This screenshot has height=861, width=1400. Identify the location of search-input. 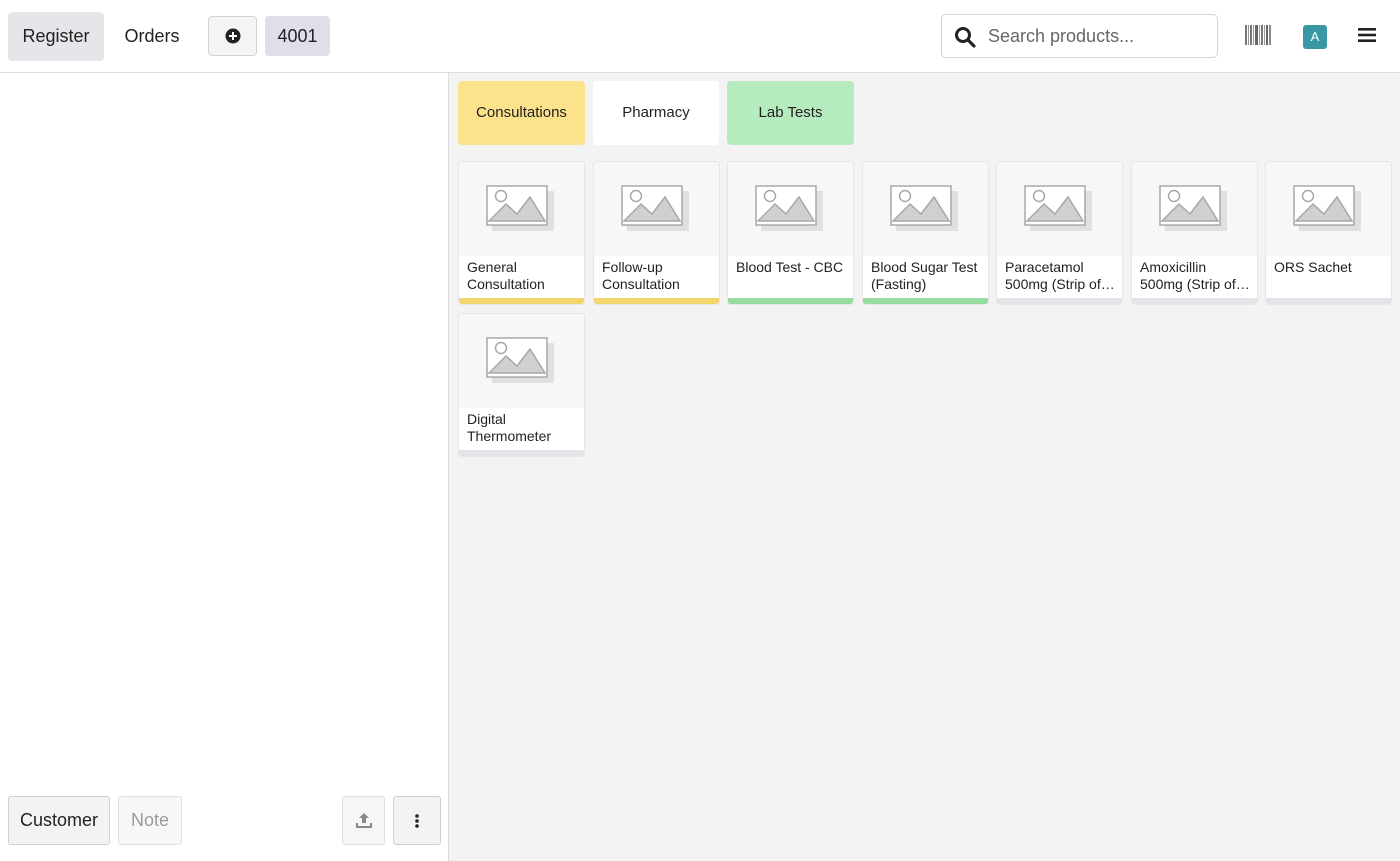
(1099, 36).